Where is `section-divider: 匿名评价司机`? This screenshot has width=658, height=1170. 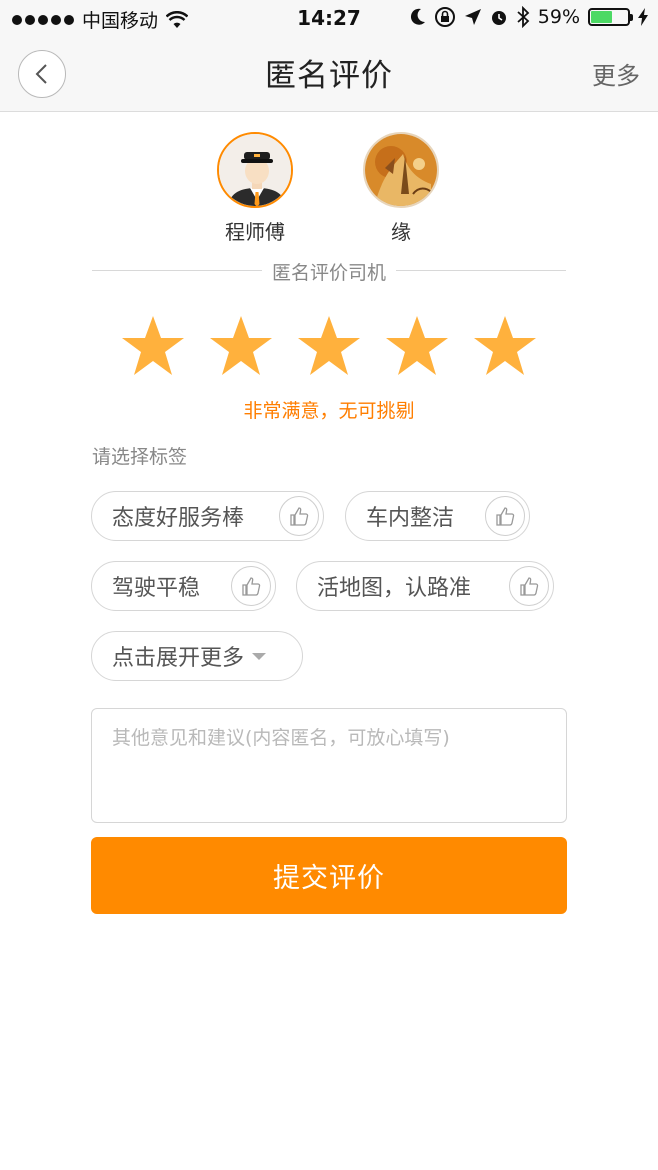
section-divider: 匿名评价司机 is located at coordinates (329, 271).